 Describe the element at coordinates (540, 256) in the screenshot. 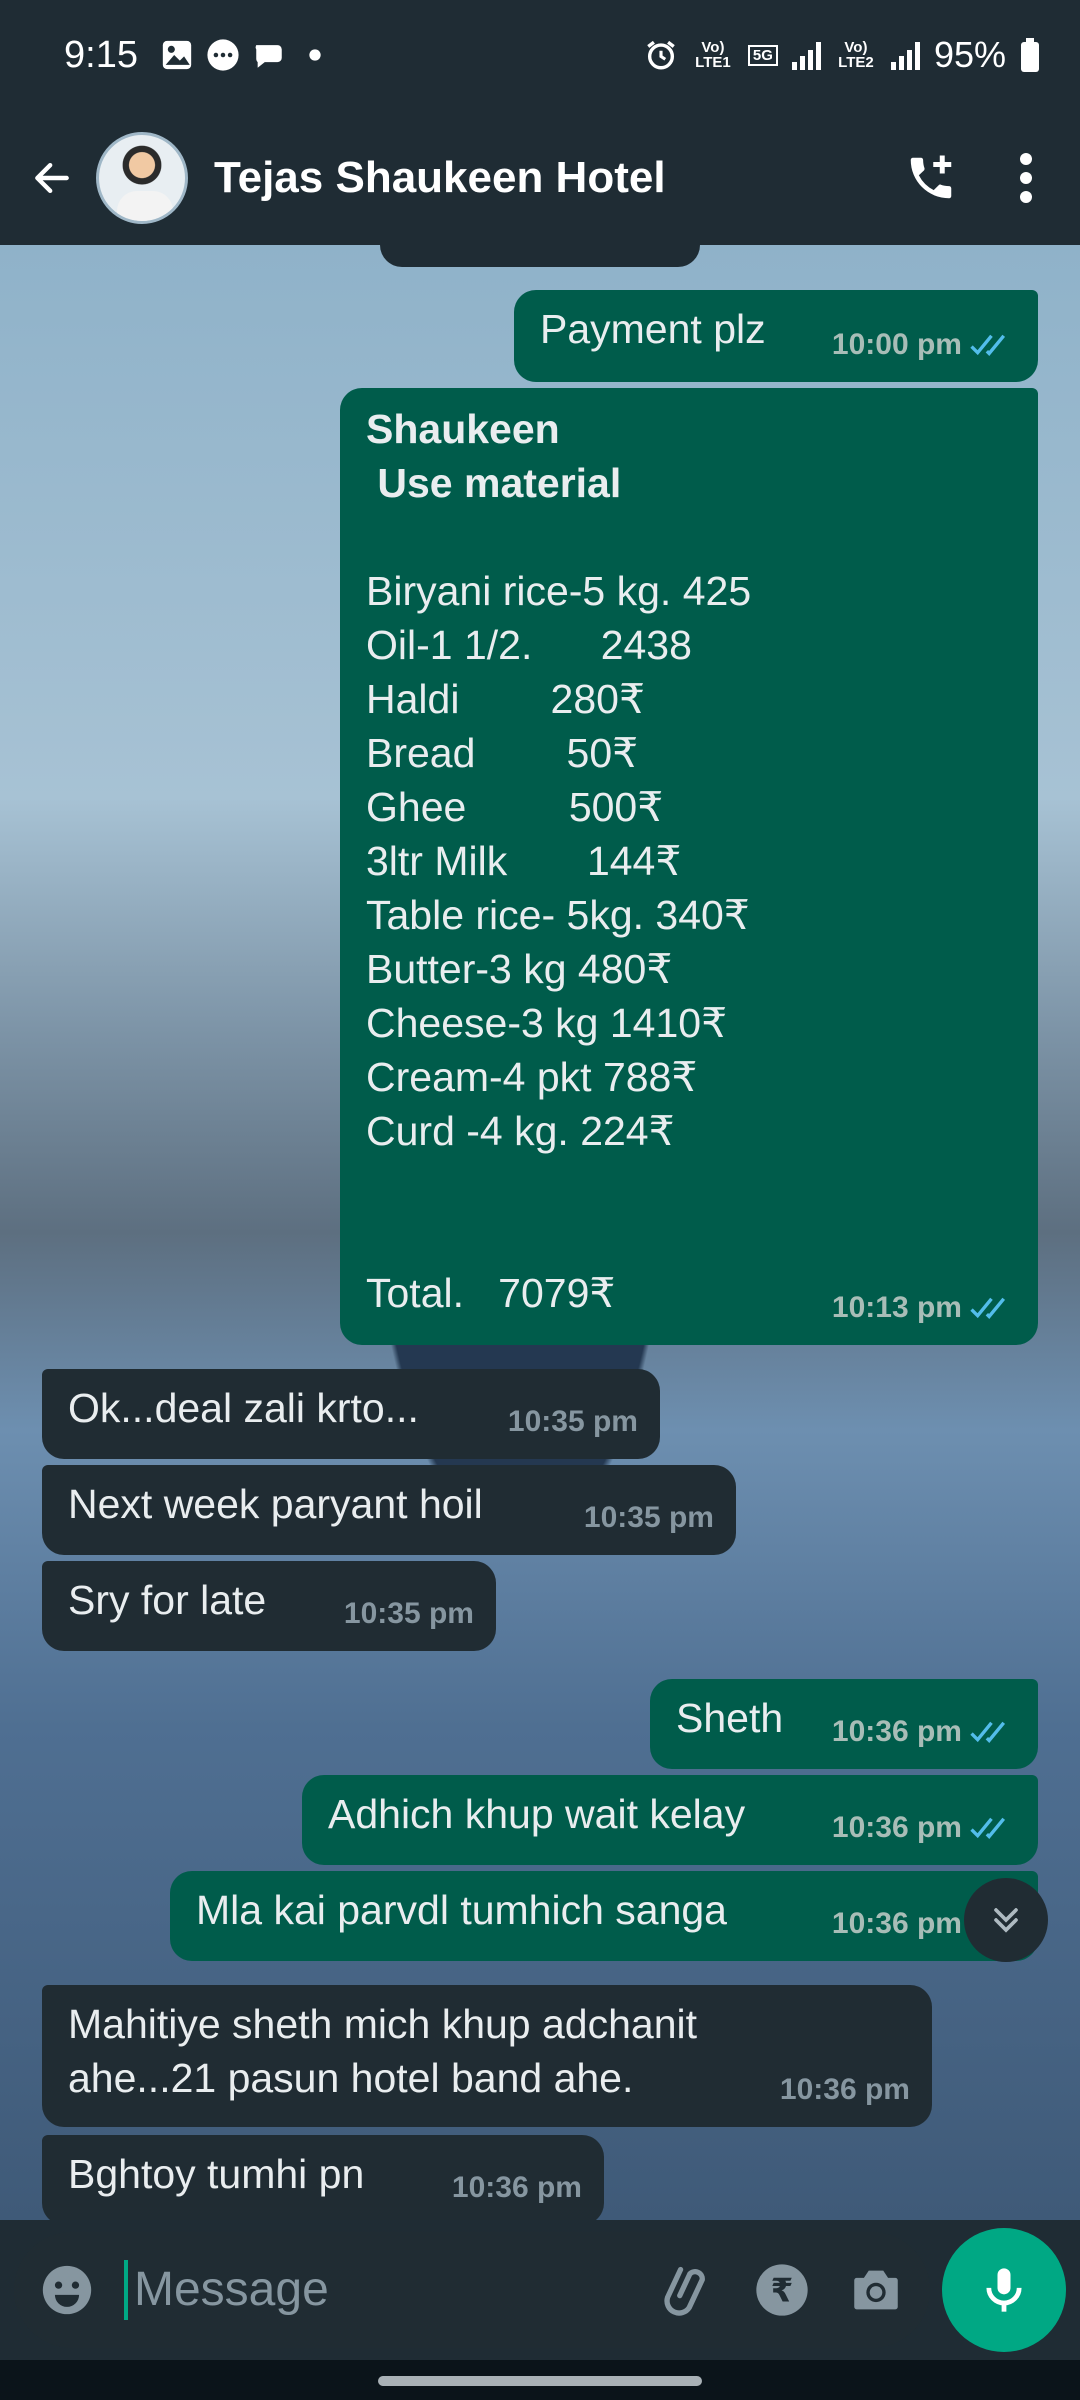

I see `previous-message-edge` at that location.